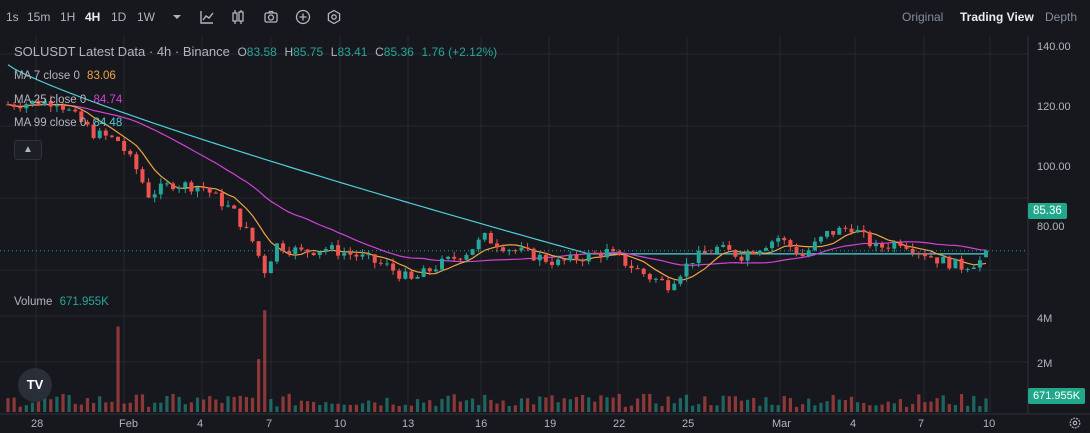 This screenshot has width=1090, height=433. I want to click on symbol-title: SOLUSDT Latest Data · 4h · Binance, so click(122, 51).